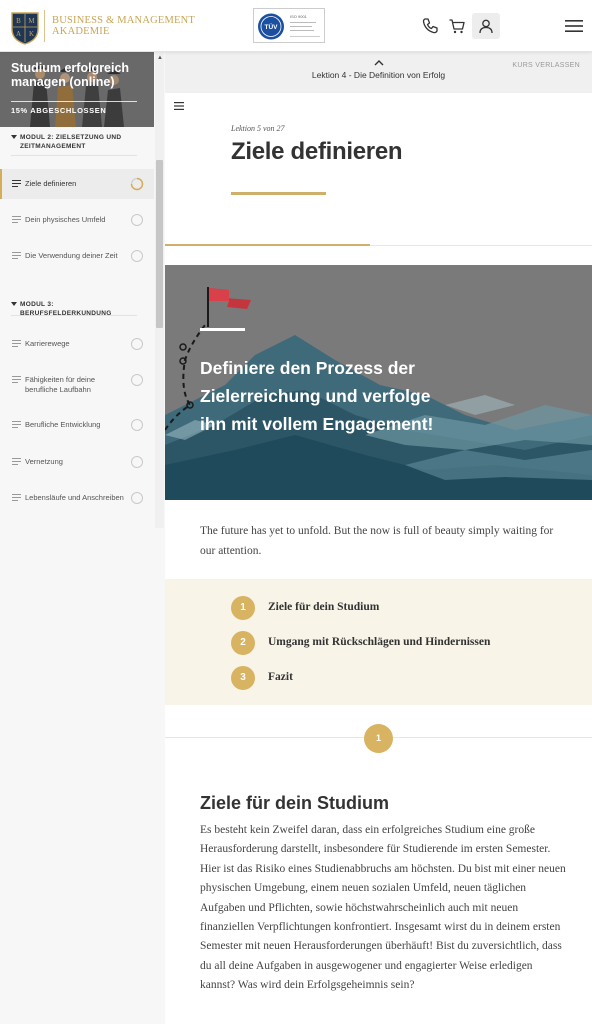  Describe the element at coordinates (430, 26) in the screenshot. I see `phone-icon` at that location.